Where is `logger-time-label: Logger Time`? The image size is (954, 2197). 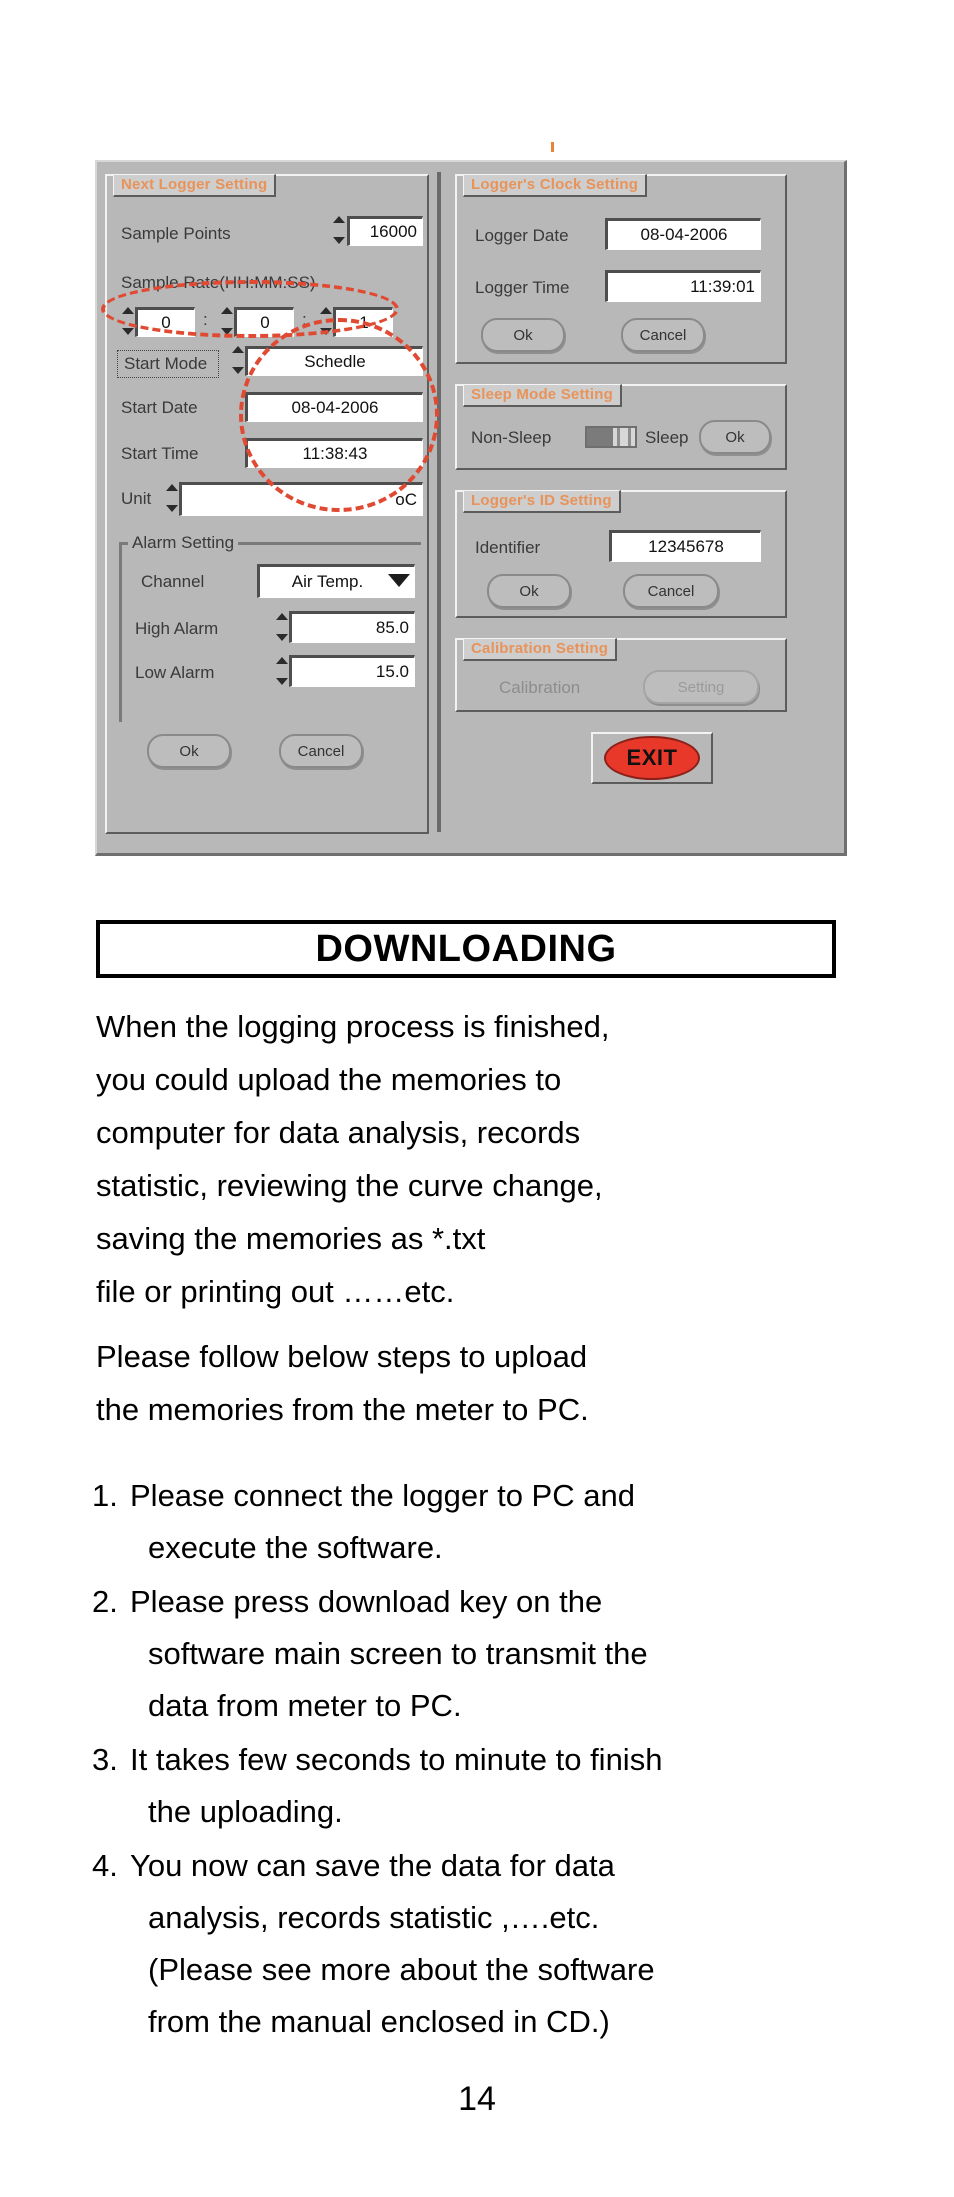
logger-time-label: Logger Time is located at coordinates (522, 287).